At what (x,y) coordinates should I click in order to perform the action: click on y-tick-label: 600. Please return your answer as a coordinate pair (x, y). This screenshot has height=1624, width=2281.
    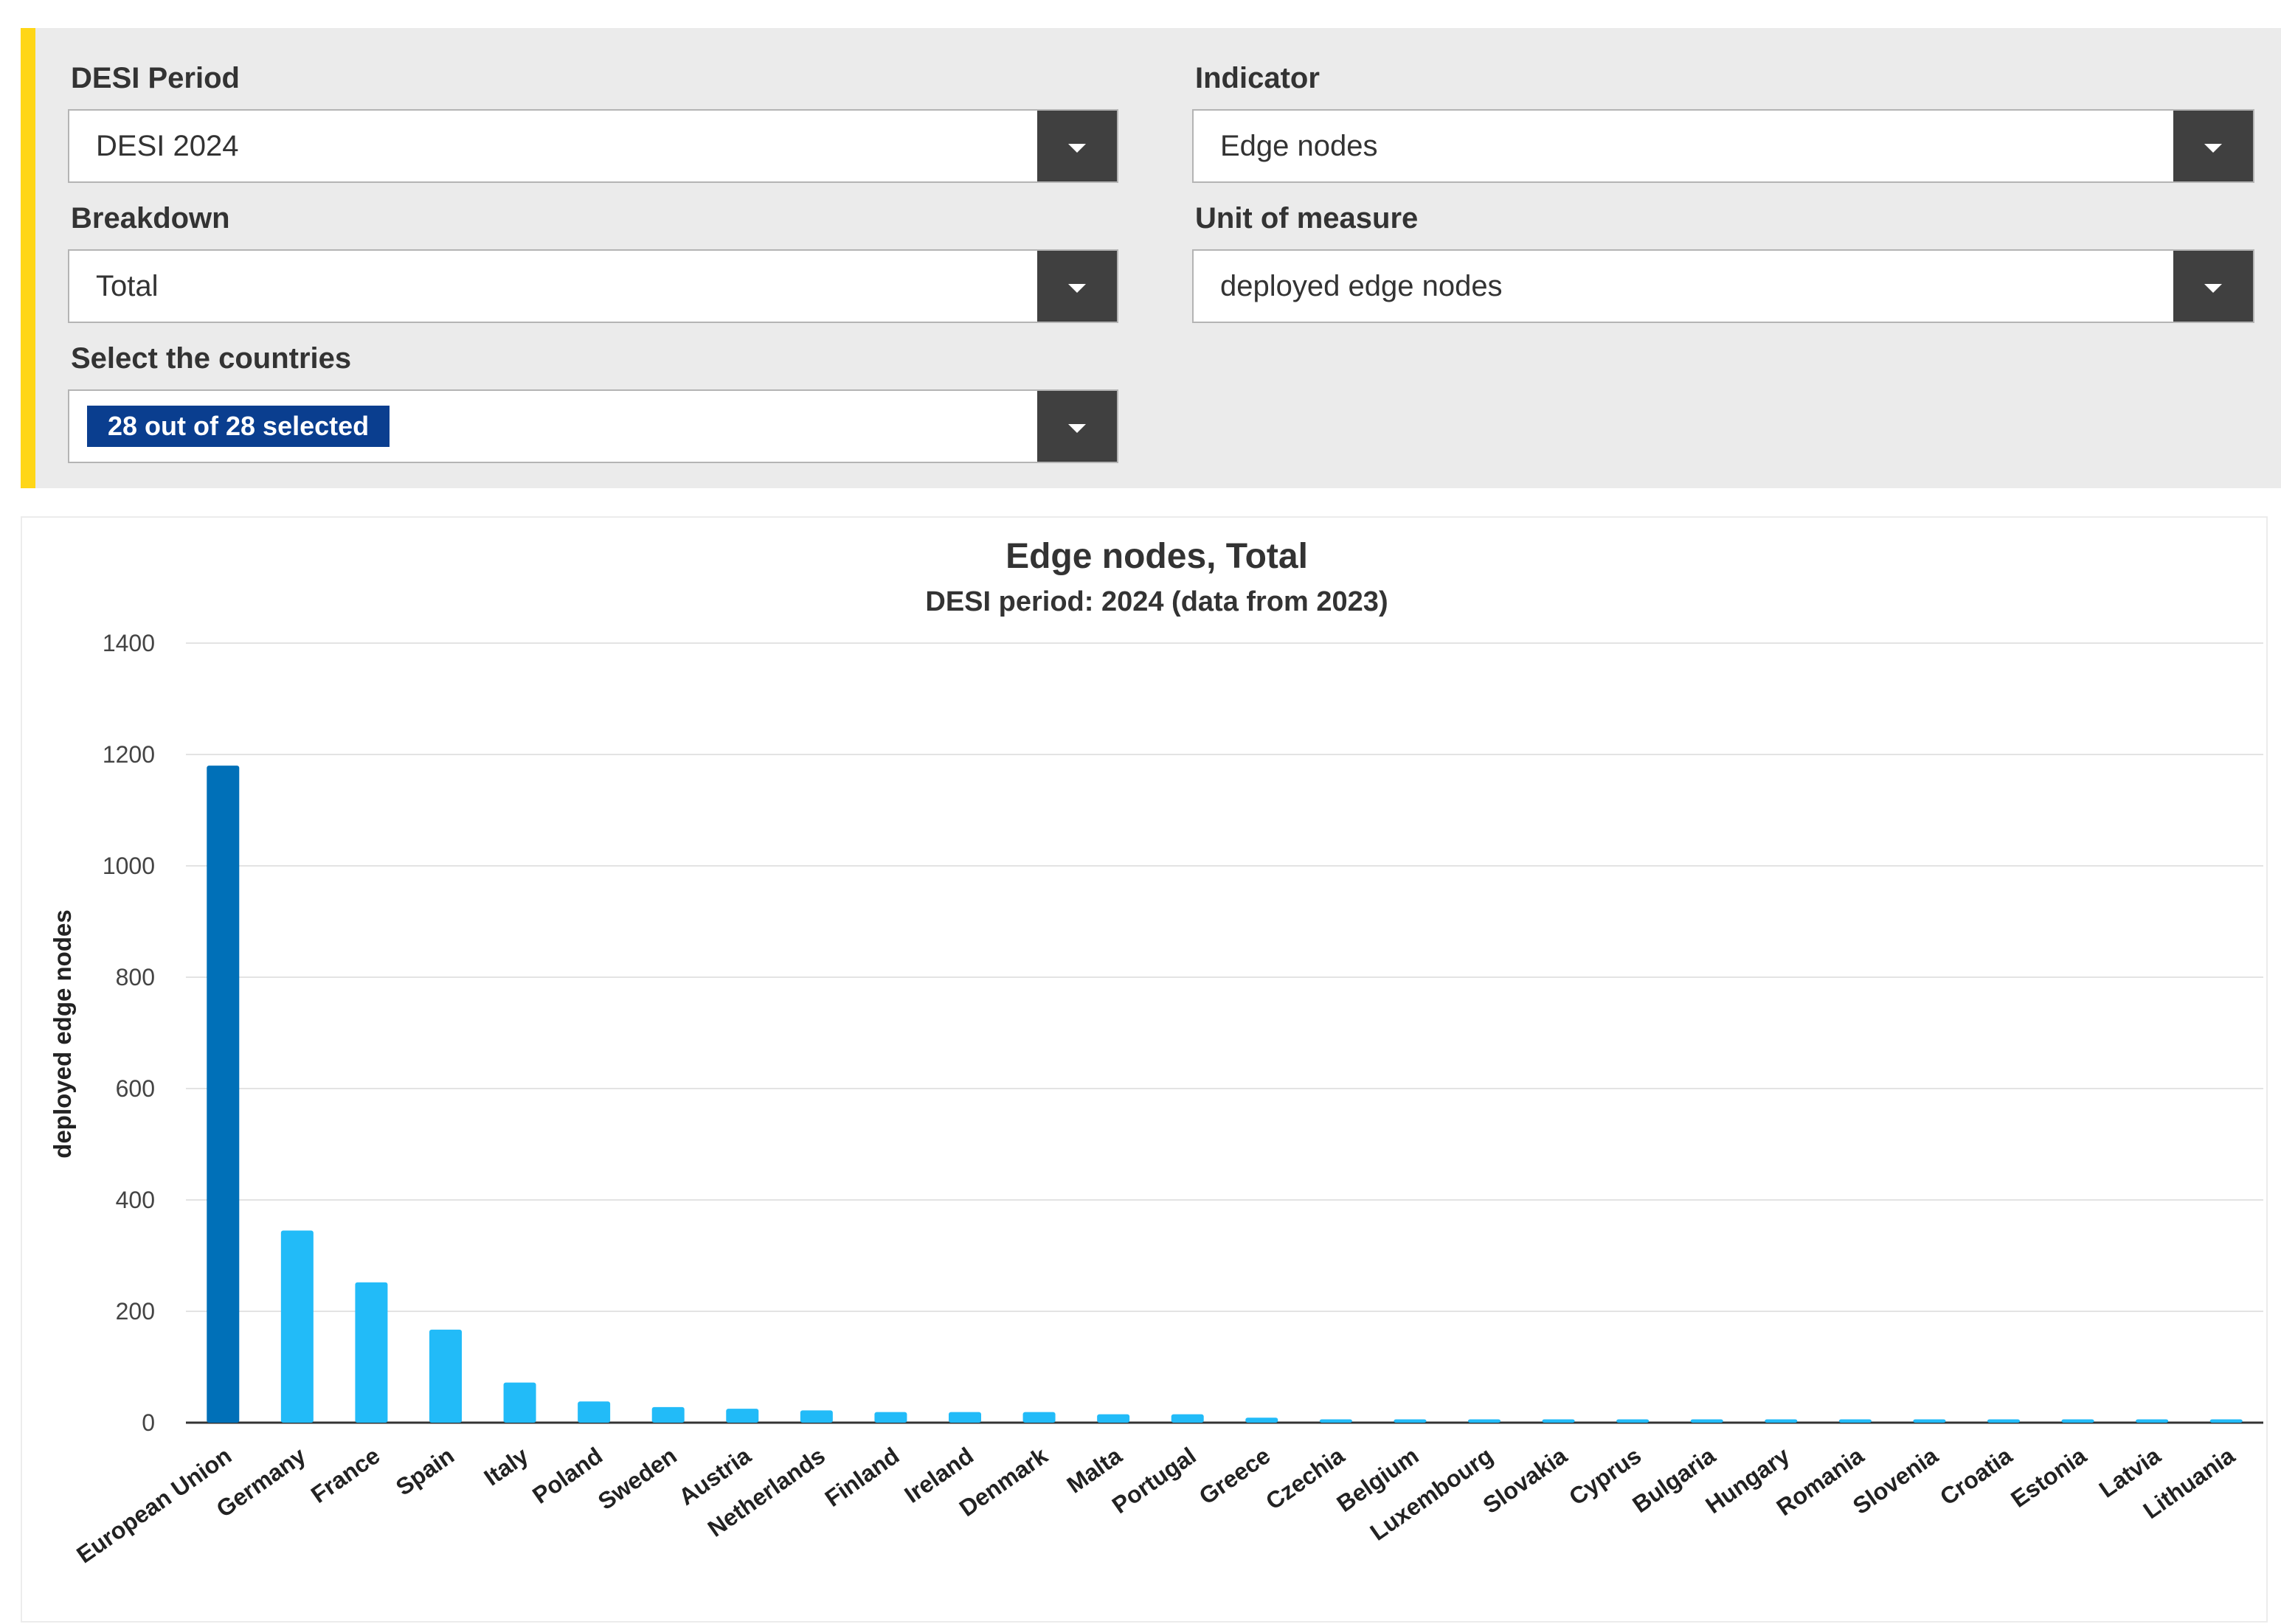
    Looking at the image, I should click on (135, 1088).